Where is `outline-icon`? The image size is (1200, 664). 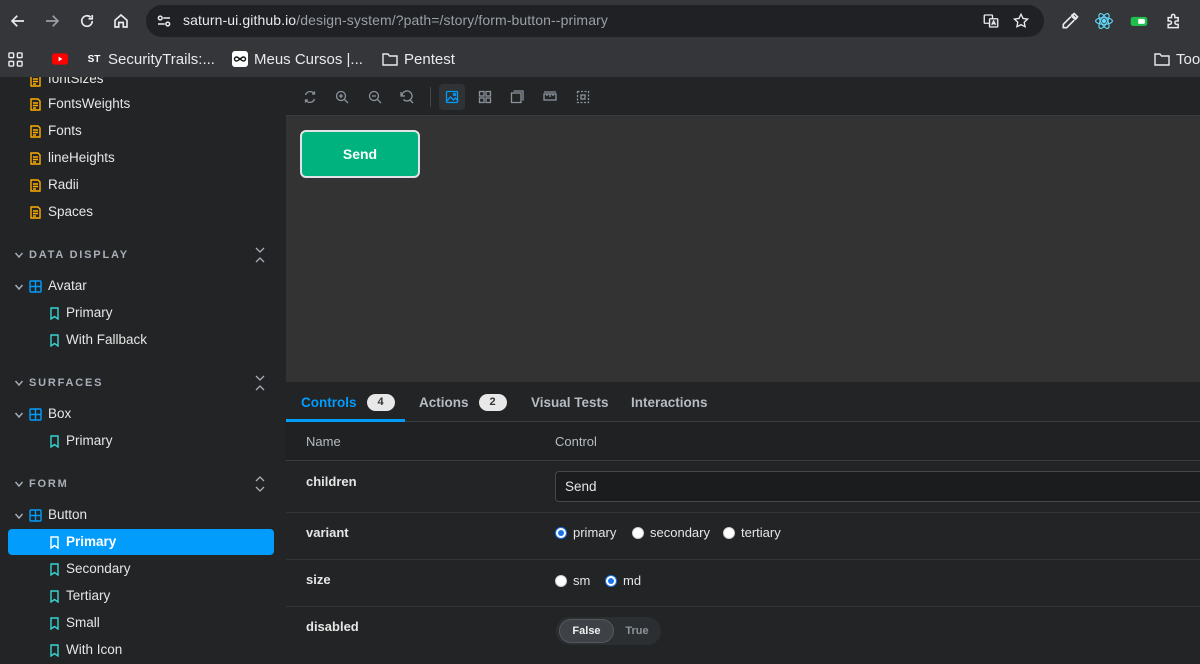 outline-icon is located at coordinates (583, 97).